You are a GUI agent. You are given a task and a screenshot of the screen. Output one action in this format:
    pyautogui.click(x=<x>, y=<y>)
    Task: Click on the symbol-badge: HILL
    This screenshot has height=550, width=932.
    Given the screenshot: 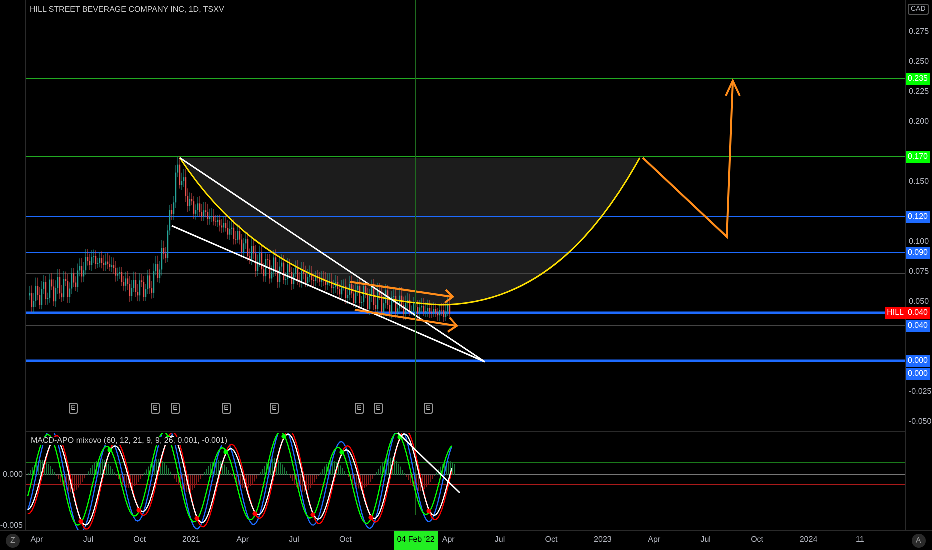 What is the action you would take?
    pyautogui.click(x=895, y=313)
    